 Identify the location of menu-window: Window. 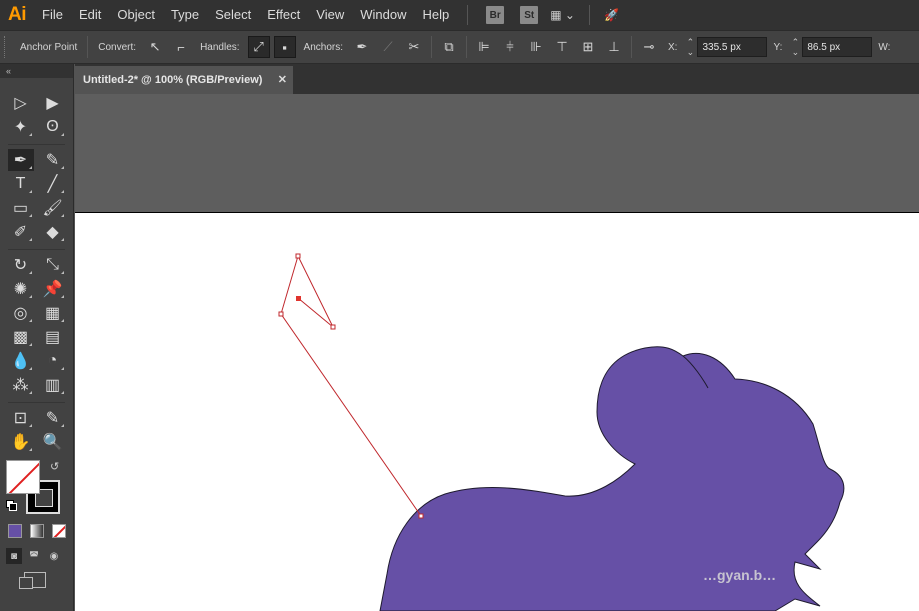
(383, 15).